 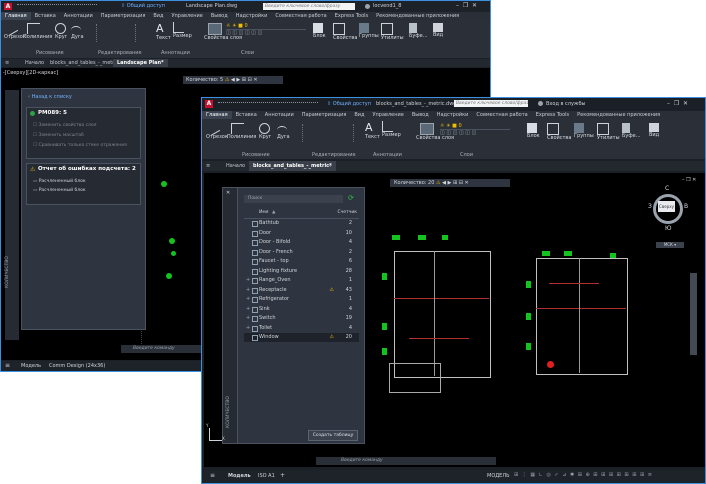 What do you see at coordinates (301, 290) in the screenshot?
I see `block-row: + Receptacle ⚠ 43` at bounding box center [301, 290].